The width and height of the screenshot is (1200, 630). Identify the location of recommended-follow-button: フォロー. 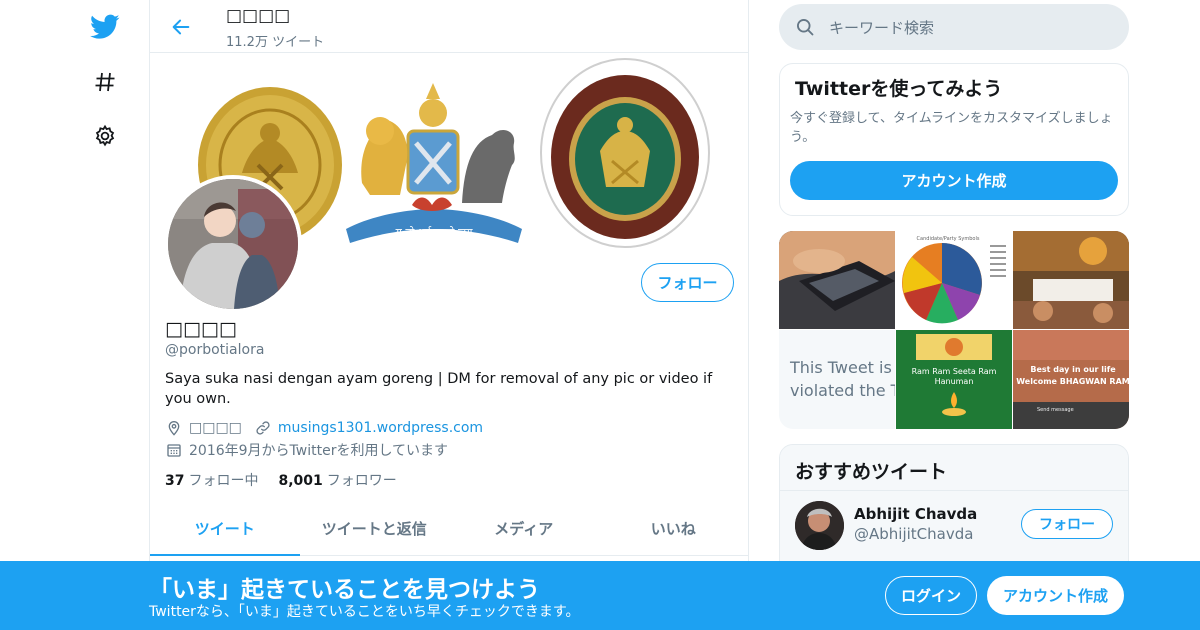
(1067, 524).